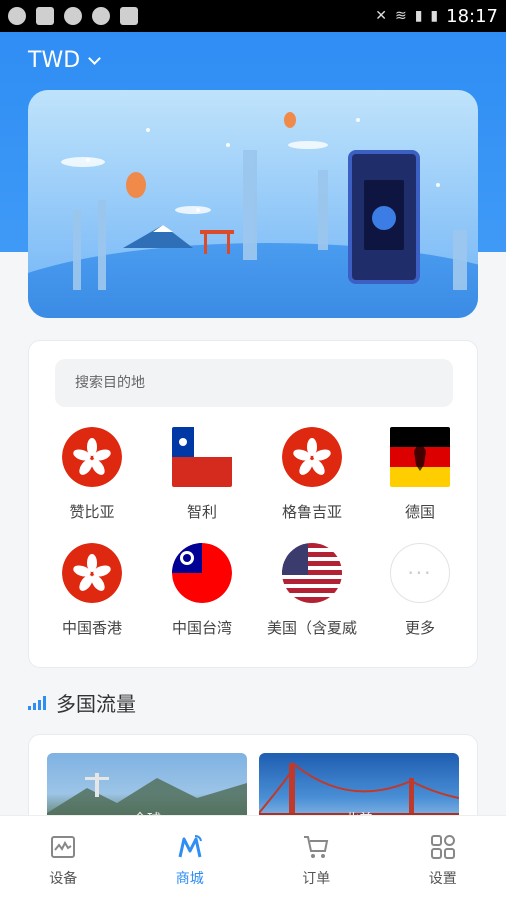 The width and height of the screenshot is (506, 900). I want to click on gallery-notification-icon, so click(45, 16).